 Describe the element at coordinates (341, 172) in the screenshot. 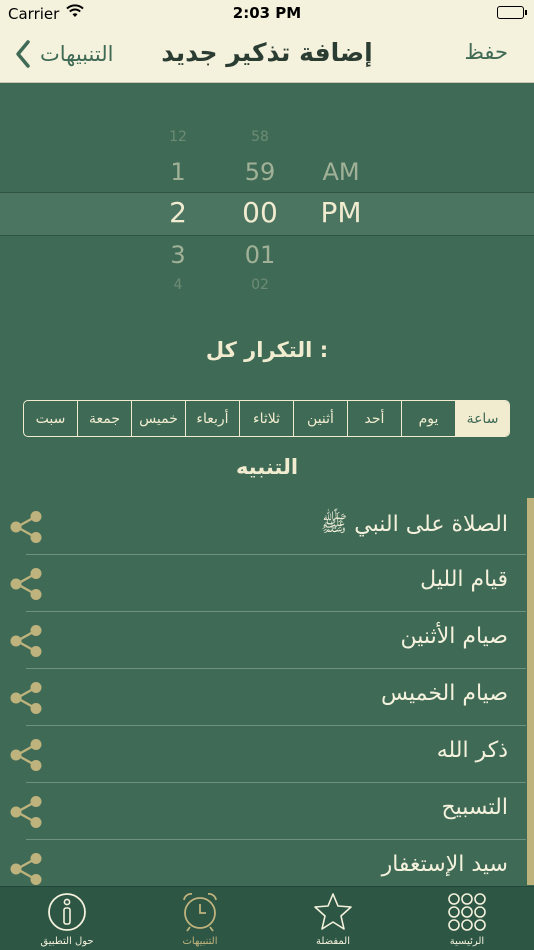

I see `picker-ampm-value: AM` at that location.